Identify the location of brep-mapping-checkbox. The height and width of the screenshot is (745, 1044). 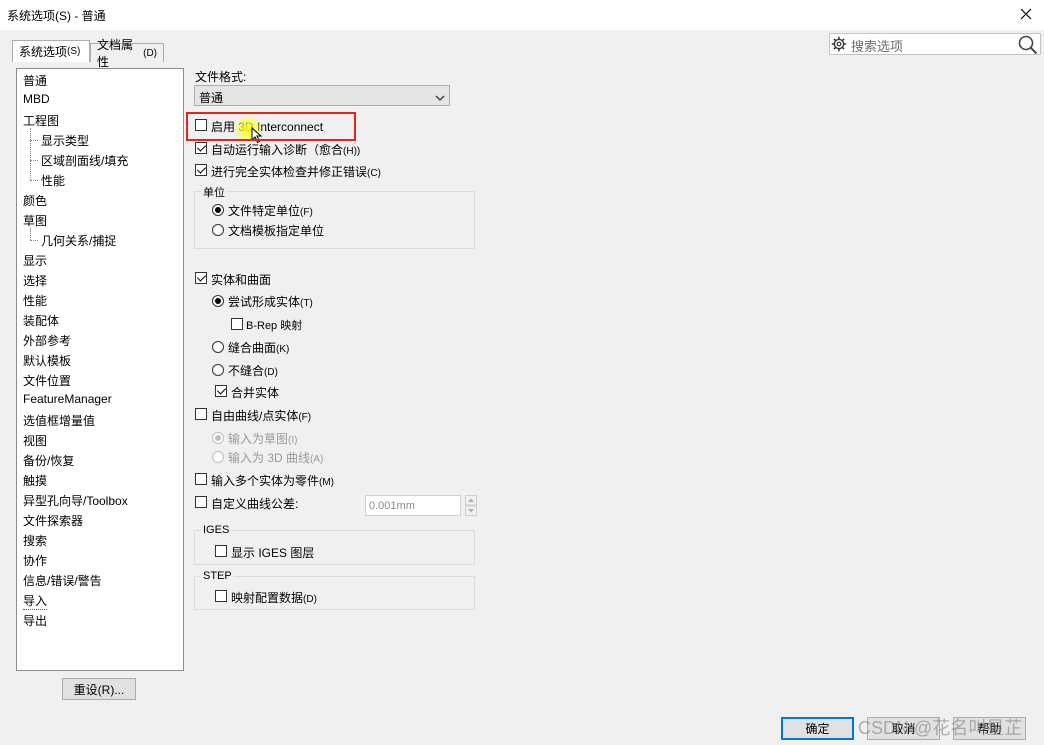
(237, 324).